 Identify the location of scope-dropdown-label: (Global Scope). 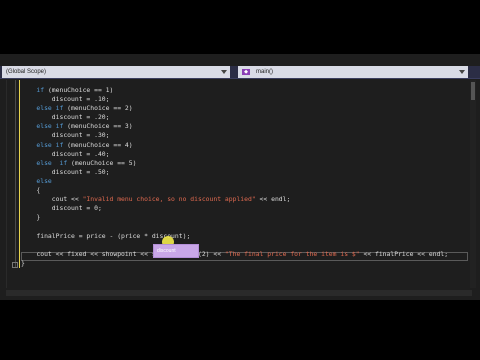
(26, 72).